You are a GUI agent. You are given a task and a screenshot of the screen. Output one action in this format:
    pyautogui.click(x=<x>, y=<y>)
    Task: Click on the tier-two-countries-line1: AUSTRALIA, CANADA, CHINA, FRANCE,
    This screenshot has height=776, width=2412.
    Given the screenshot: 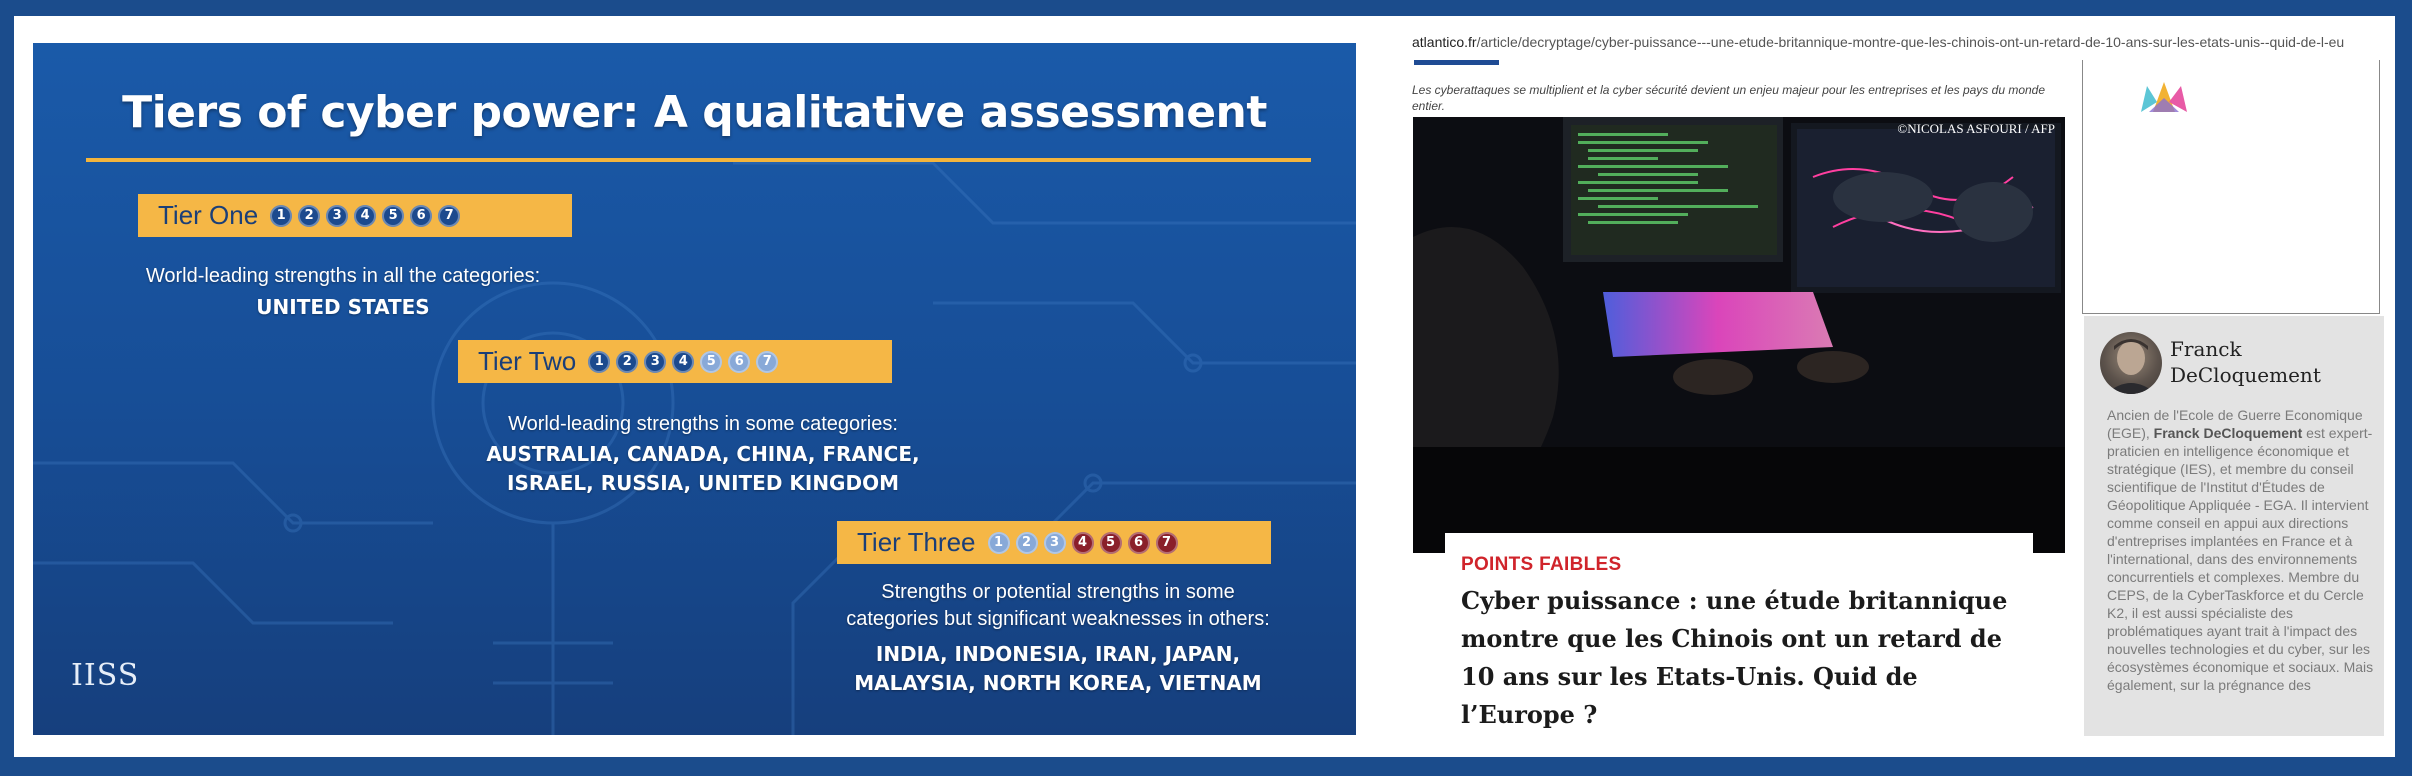 What is the action you would take?
    pyautogui.click(x=703, y=454)
    